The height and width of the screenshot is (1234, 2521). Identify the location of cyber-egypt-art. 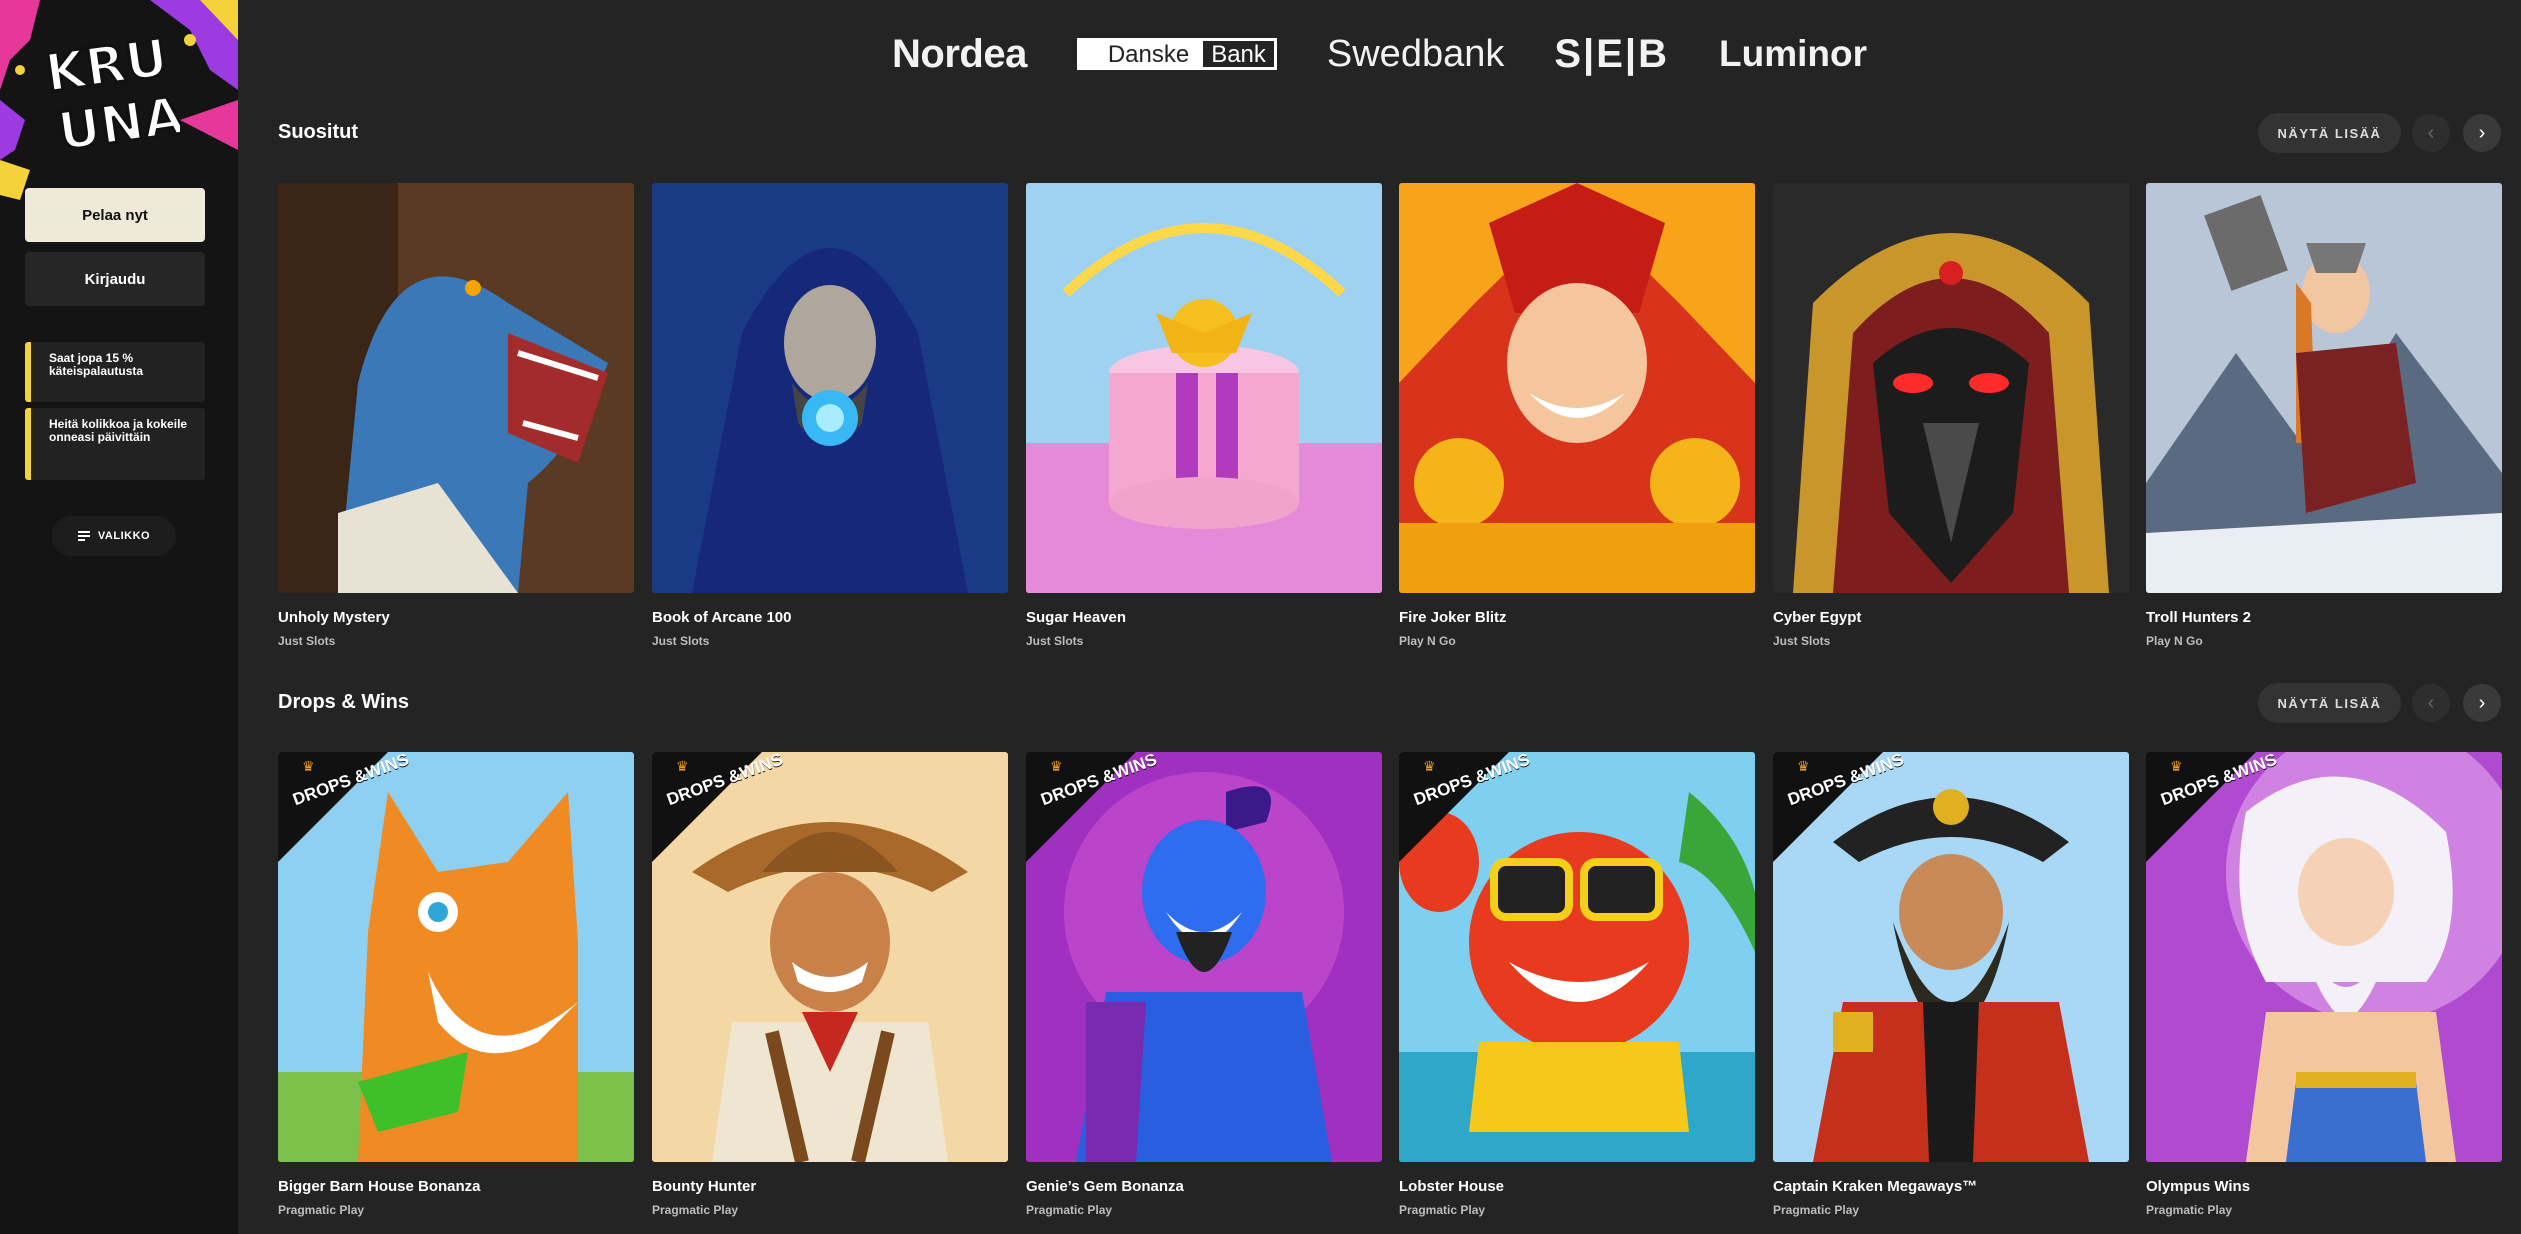
(1951, 388).